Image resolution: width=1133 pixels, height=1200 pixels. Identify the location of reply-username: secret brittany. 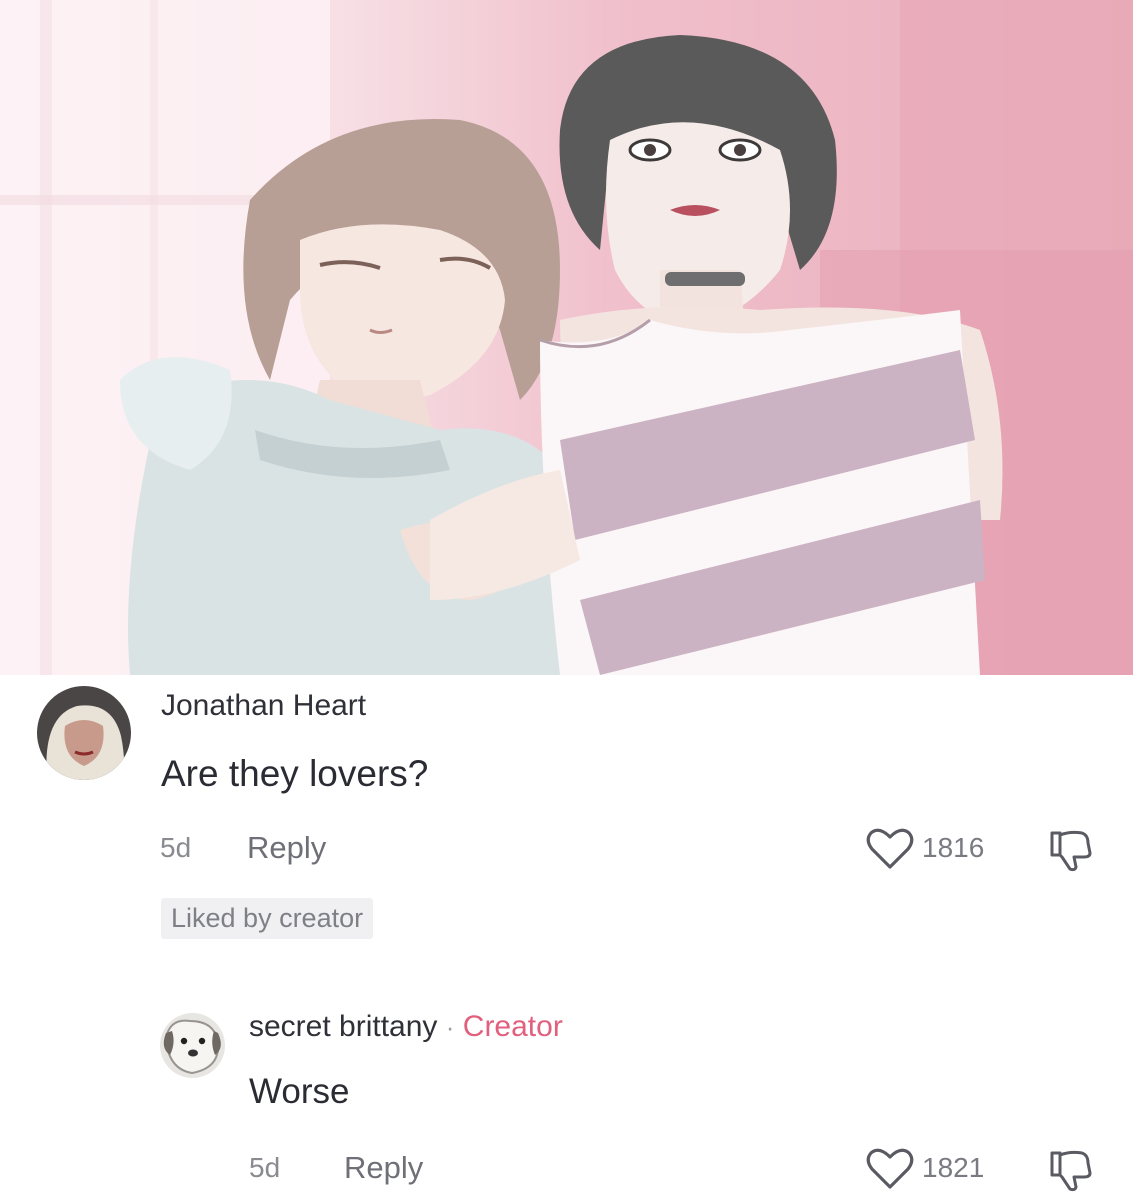
(343, 1026).